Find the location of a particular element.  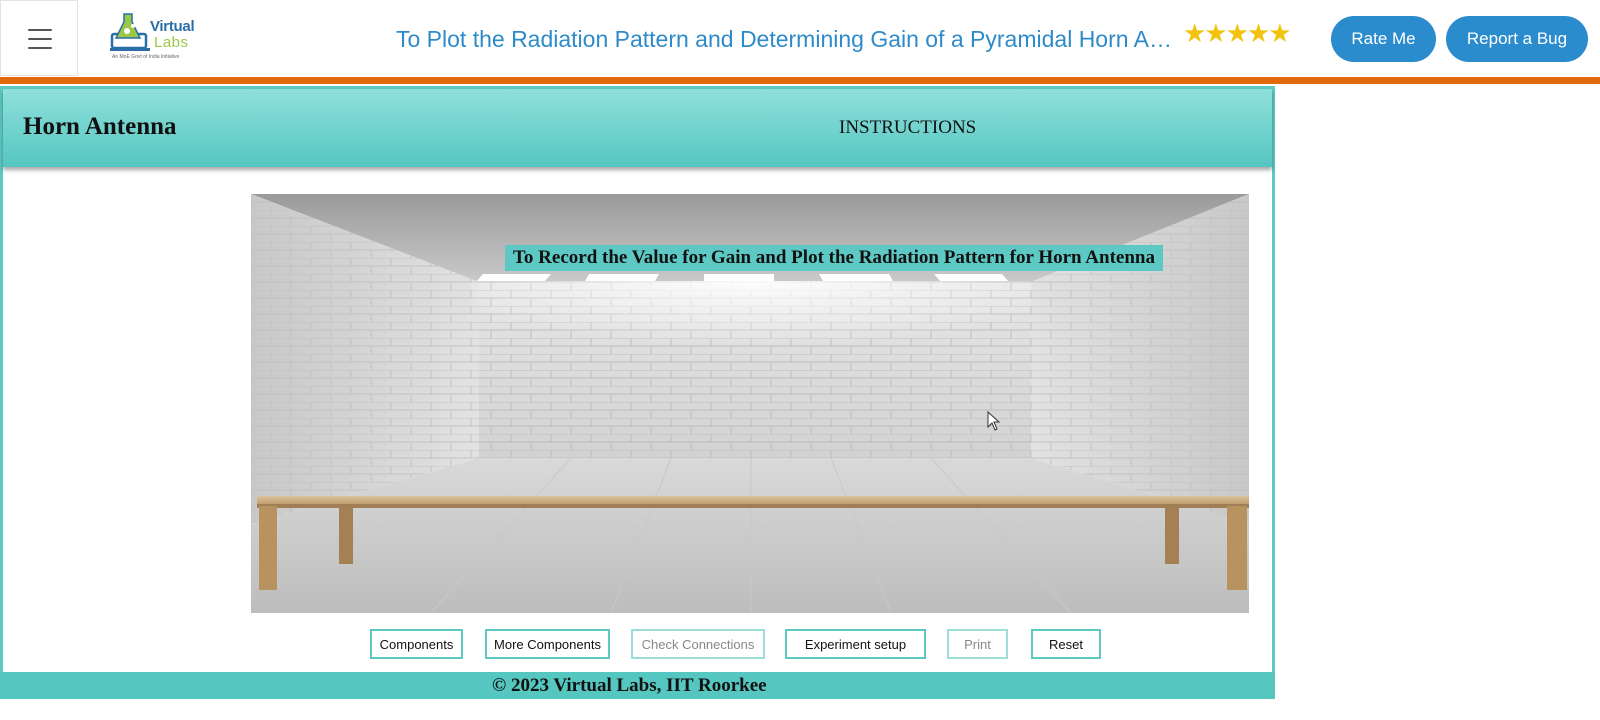

mouse-pointer-icon is located at coordinates (994, 421).